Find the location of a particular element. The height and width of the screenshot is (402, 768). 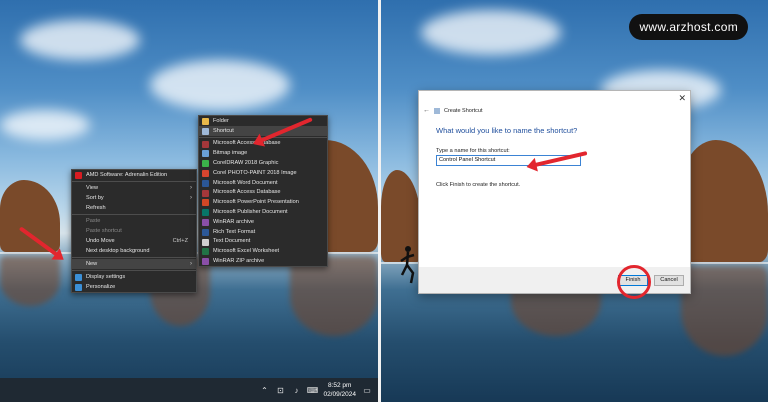

shortcut-wizard-icon is located at coordinates (437, 110).